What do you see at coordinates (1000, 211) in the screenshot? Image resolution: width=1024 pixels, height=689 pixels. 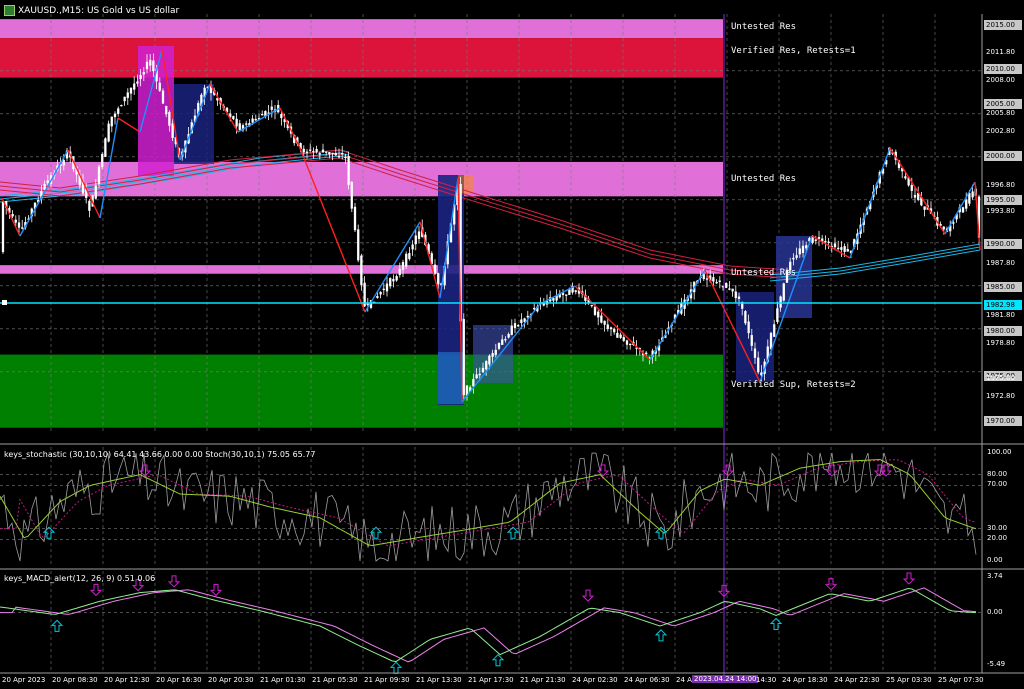 I see `price-axis-label: 1993.80` at bounding box center [1000, 211].